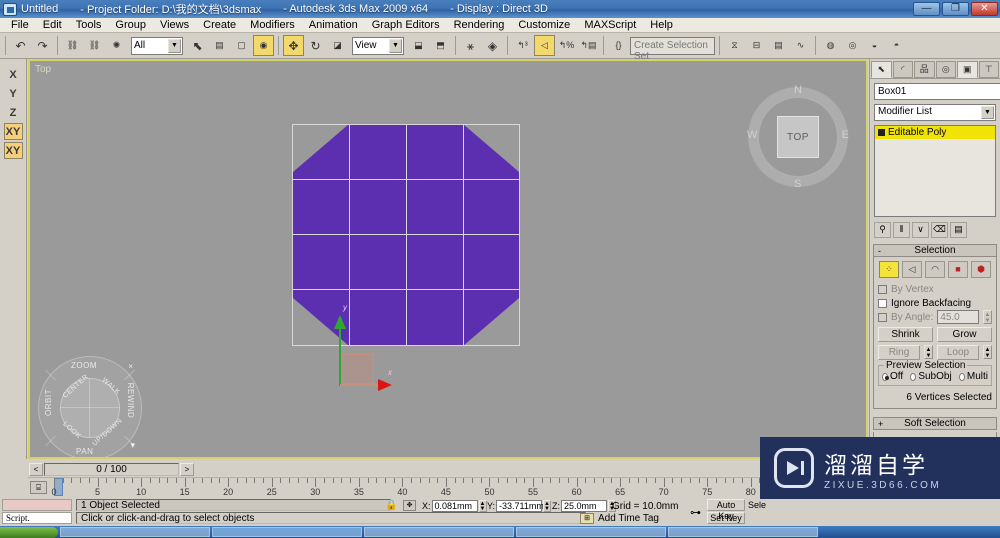 The image size is (1000, 538). What do you see at coordinates (695, 512) in the screenshot?
I see `animation-key-icon: ⊶` at bounding box center [695, 512].